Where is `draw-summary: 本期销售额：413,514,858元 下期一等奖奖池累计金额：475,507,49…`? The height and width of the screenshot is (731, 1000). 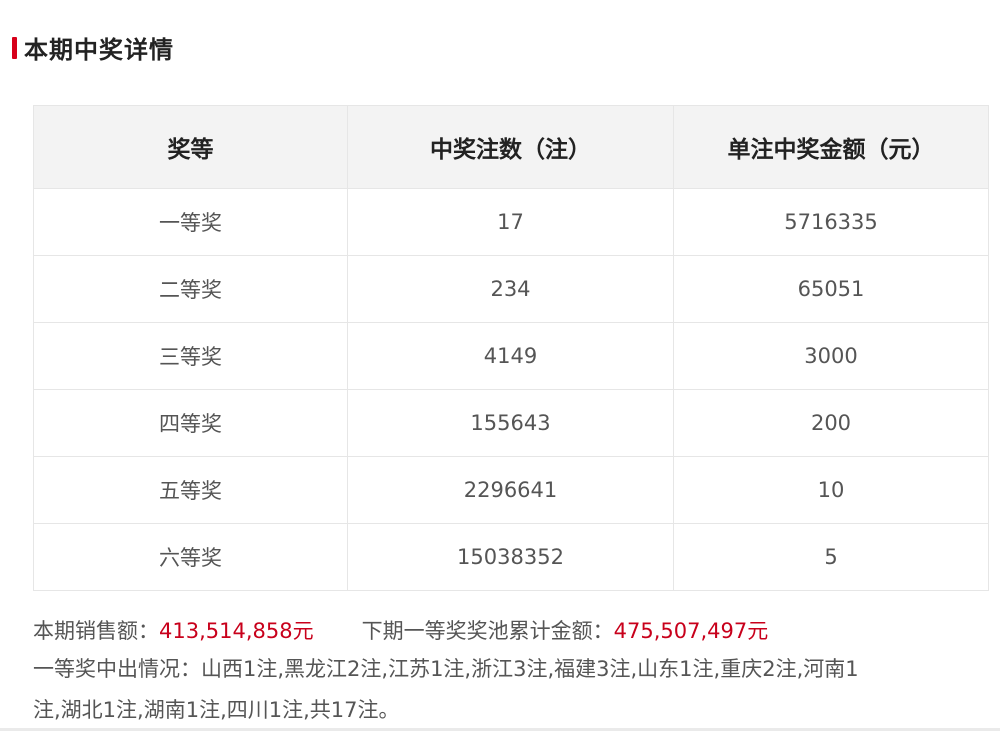 draw-summary: 本期销售额：413,514,858元 下期一等奖奖池累计金额：475,507,49… is located at coordinates (446, 650).